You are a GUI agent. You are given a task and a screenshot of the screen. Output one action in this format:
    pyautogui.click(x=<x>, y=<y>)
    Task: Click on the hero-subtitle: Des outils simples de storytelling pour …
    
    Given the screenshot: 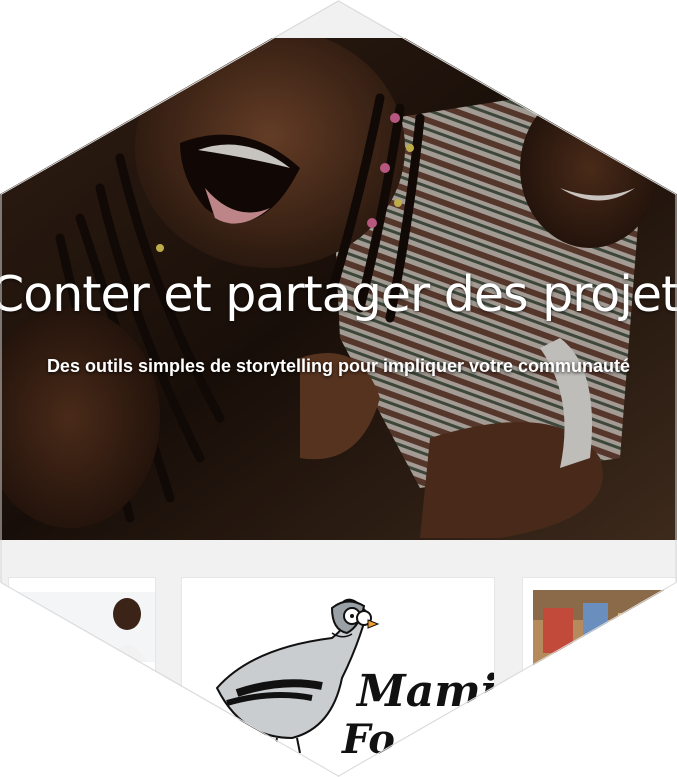 What is the action you would take?
    pyautogui.click(x=338, y=366)
    